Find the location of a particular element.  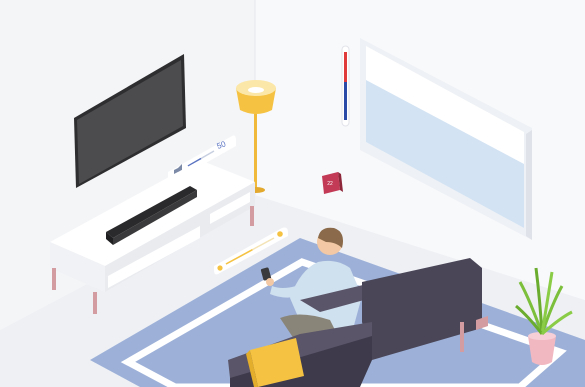

thermometer is located at coordinates (345, 86).